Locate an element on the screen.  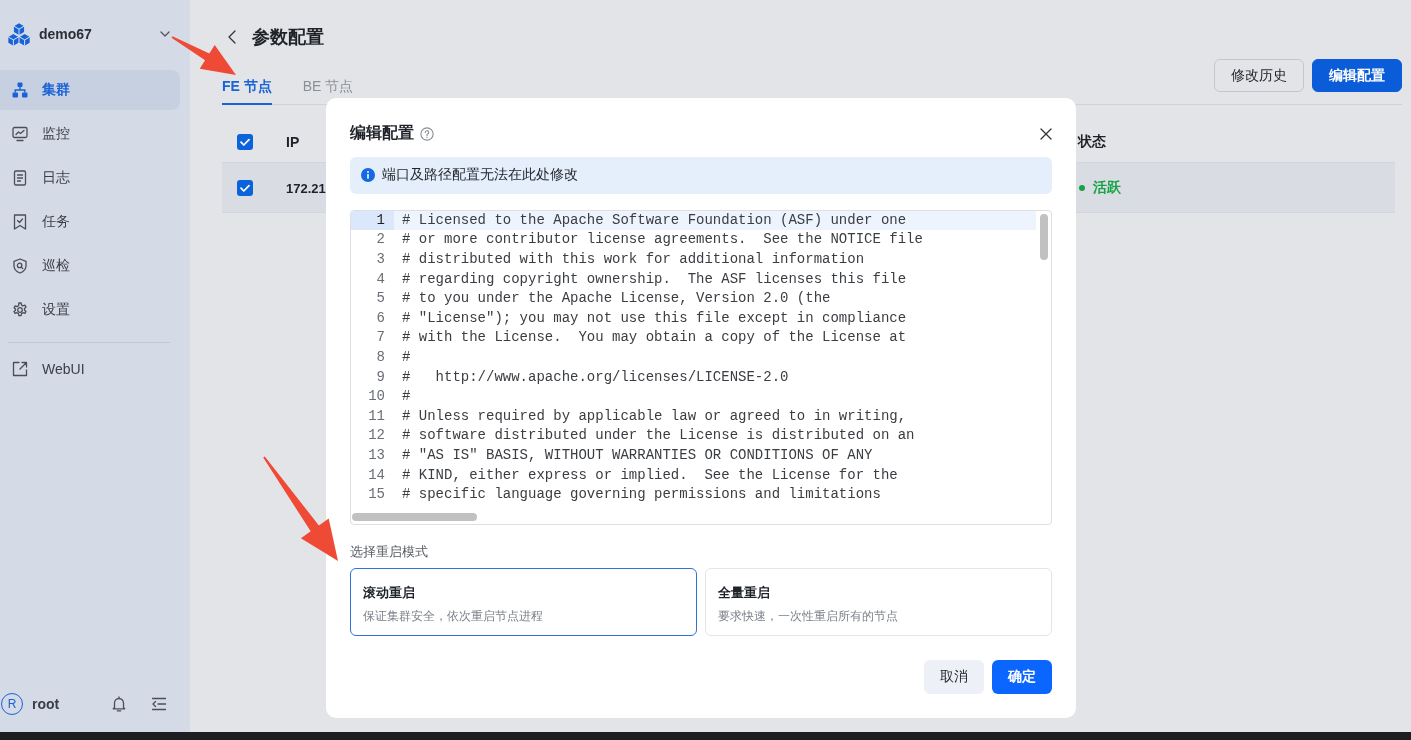
line-number: 14 is located at coordinates (376, 475).